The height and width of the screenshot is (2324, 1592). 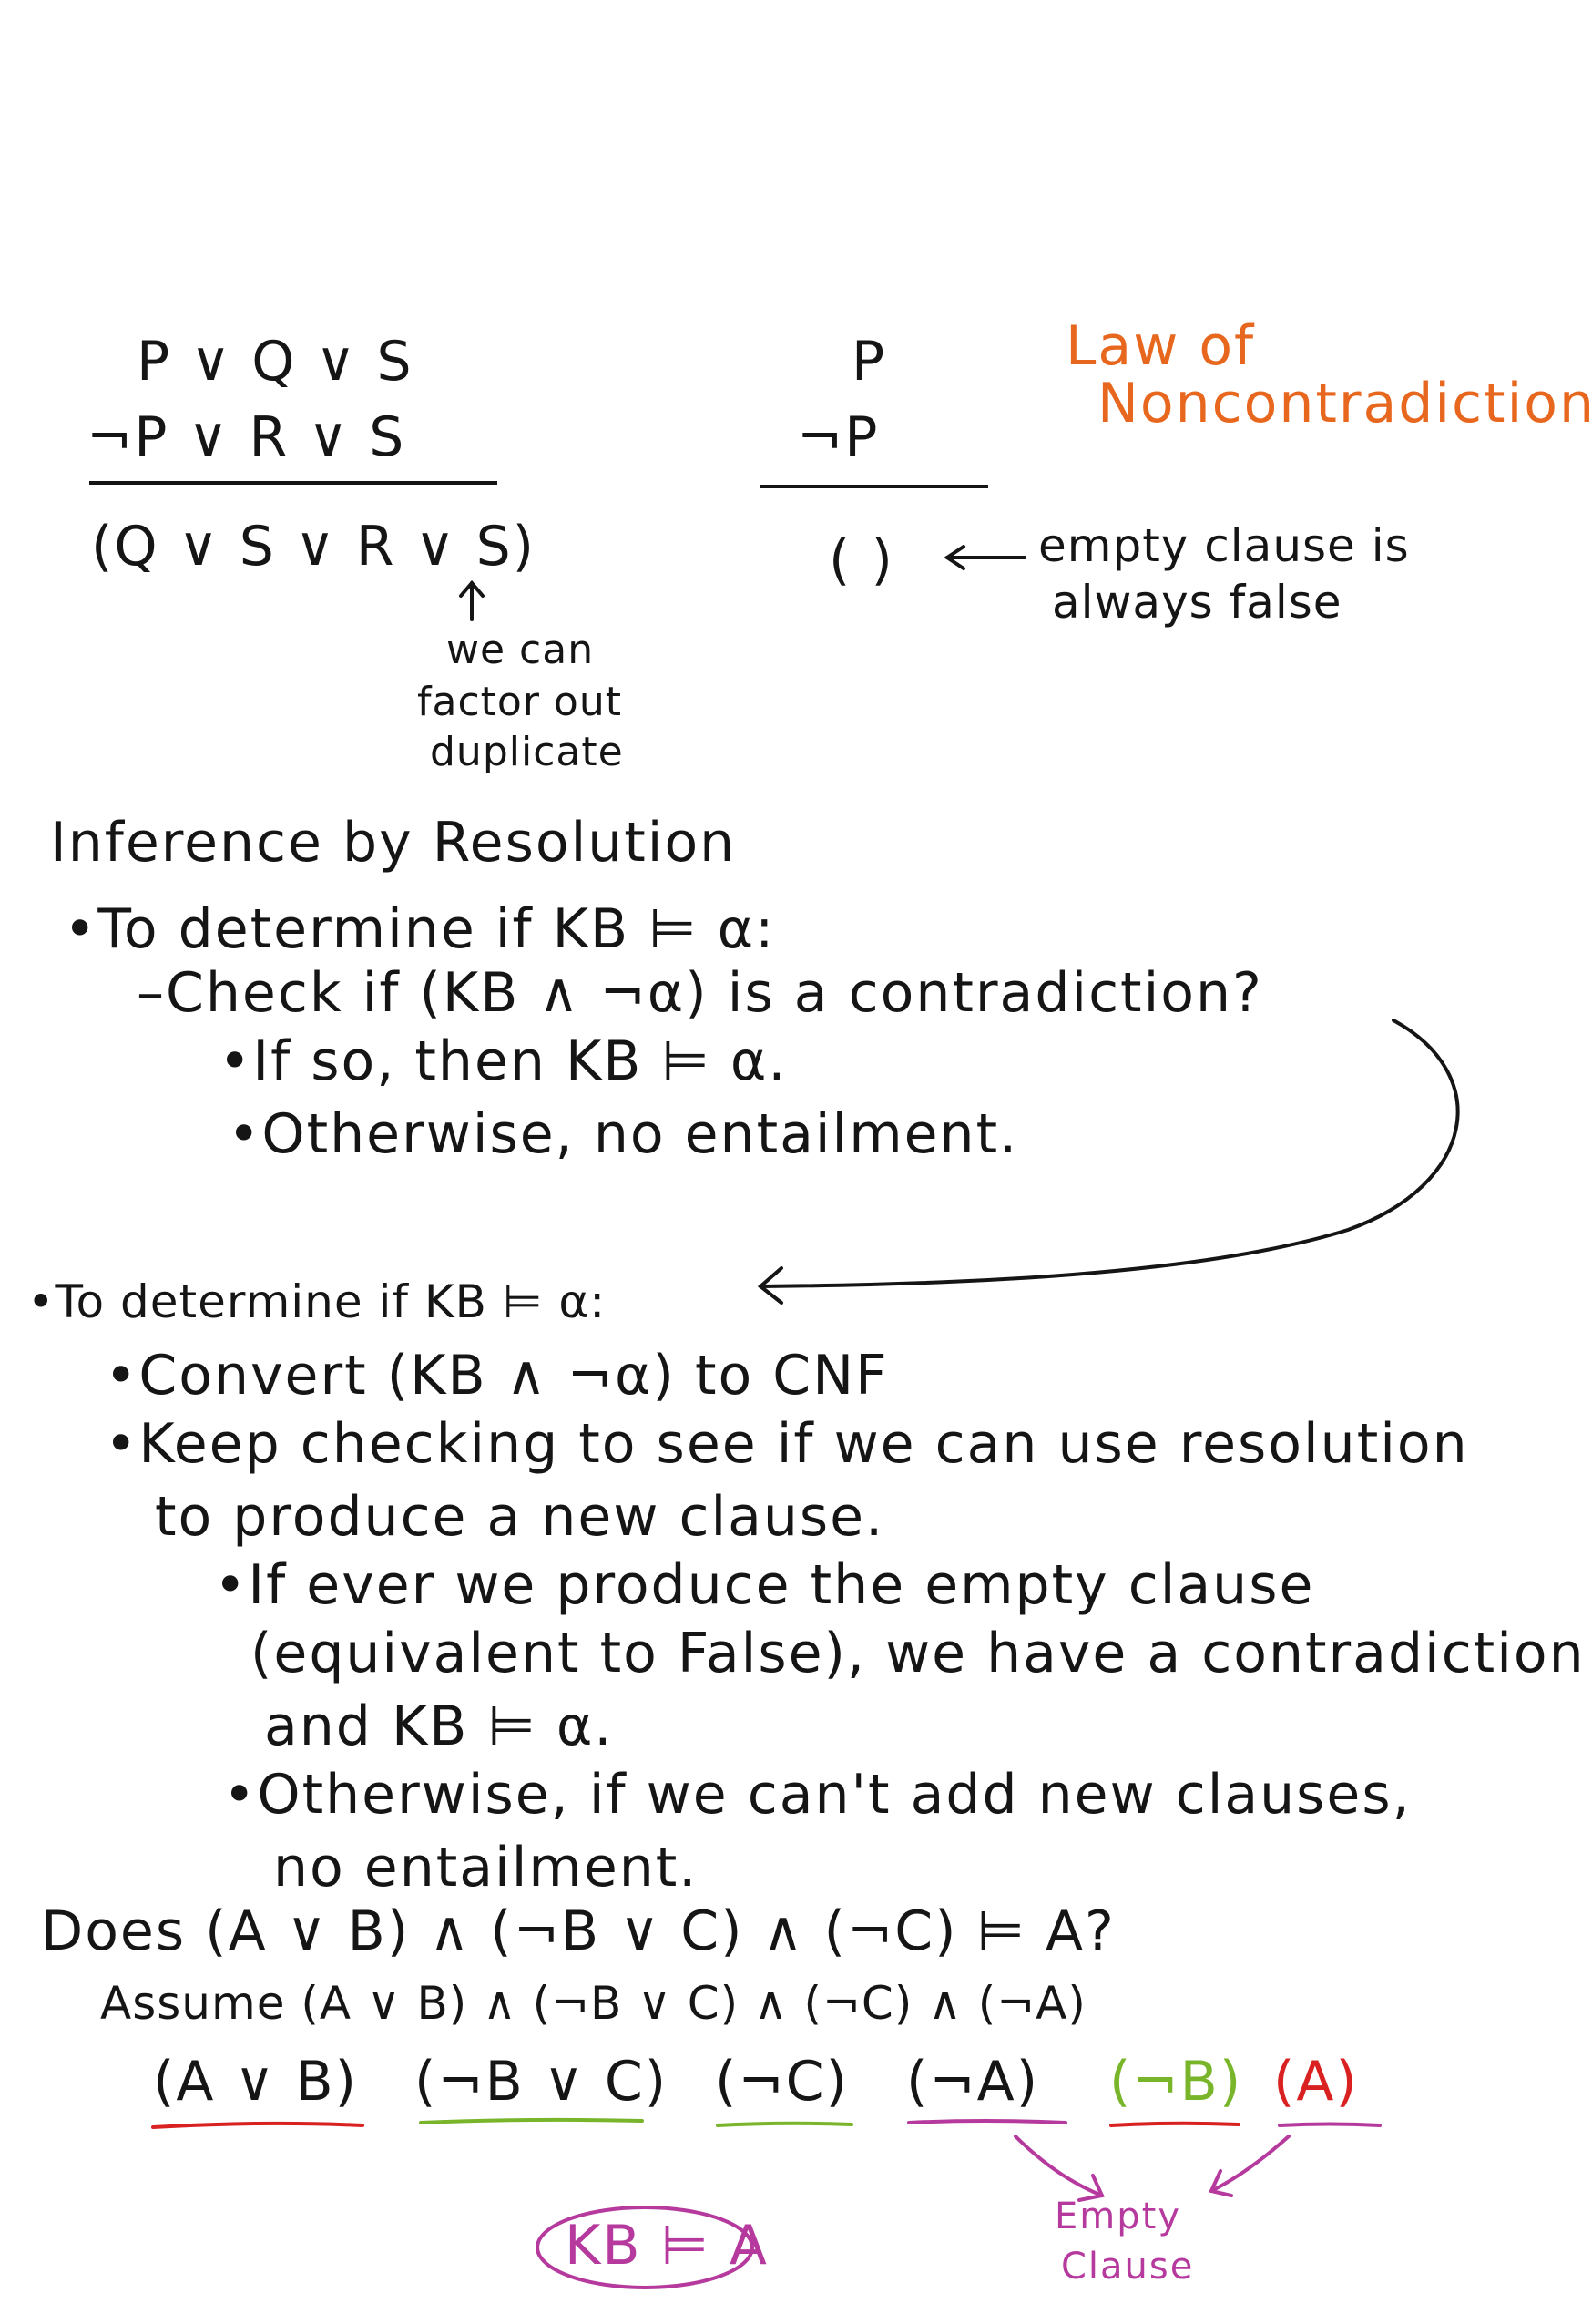 What do you see at coordinates (645, 2248) in the screenshot?
I see `conclusion-oval` at bounding box center [645, 2248].